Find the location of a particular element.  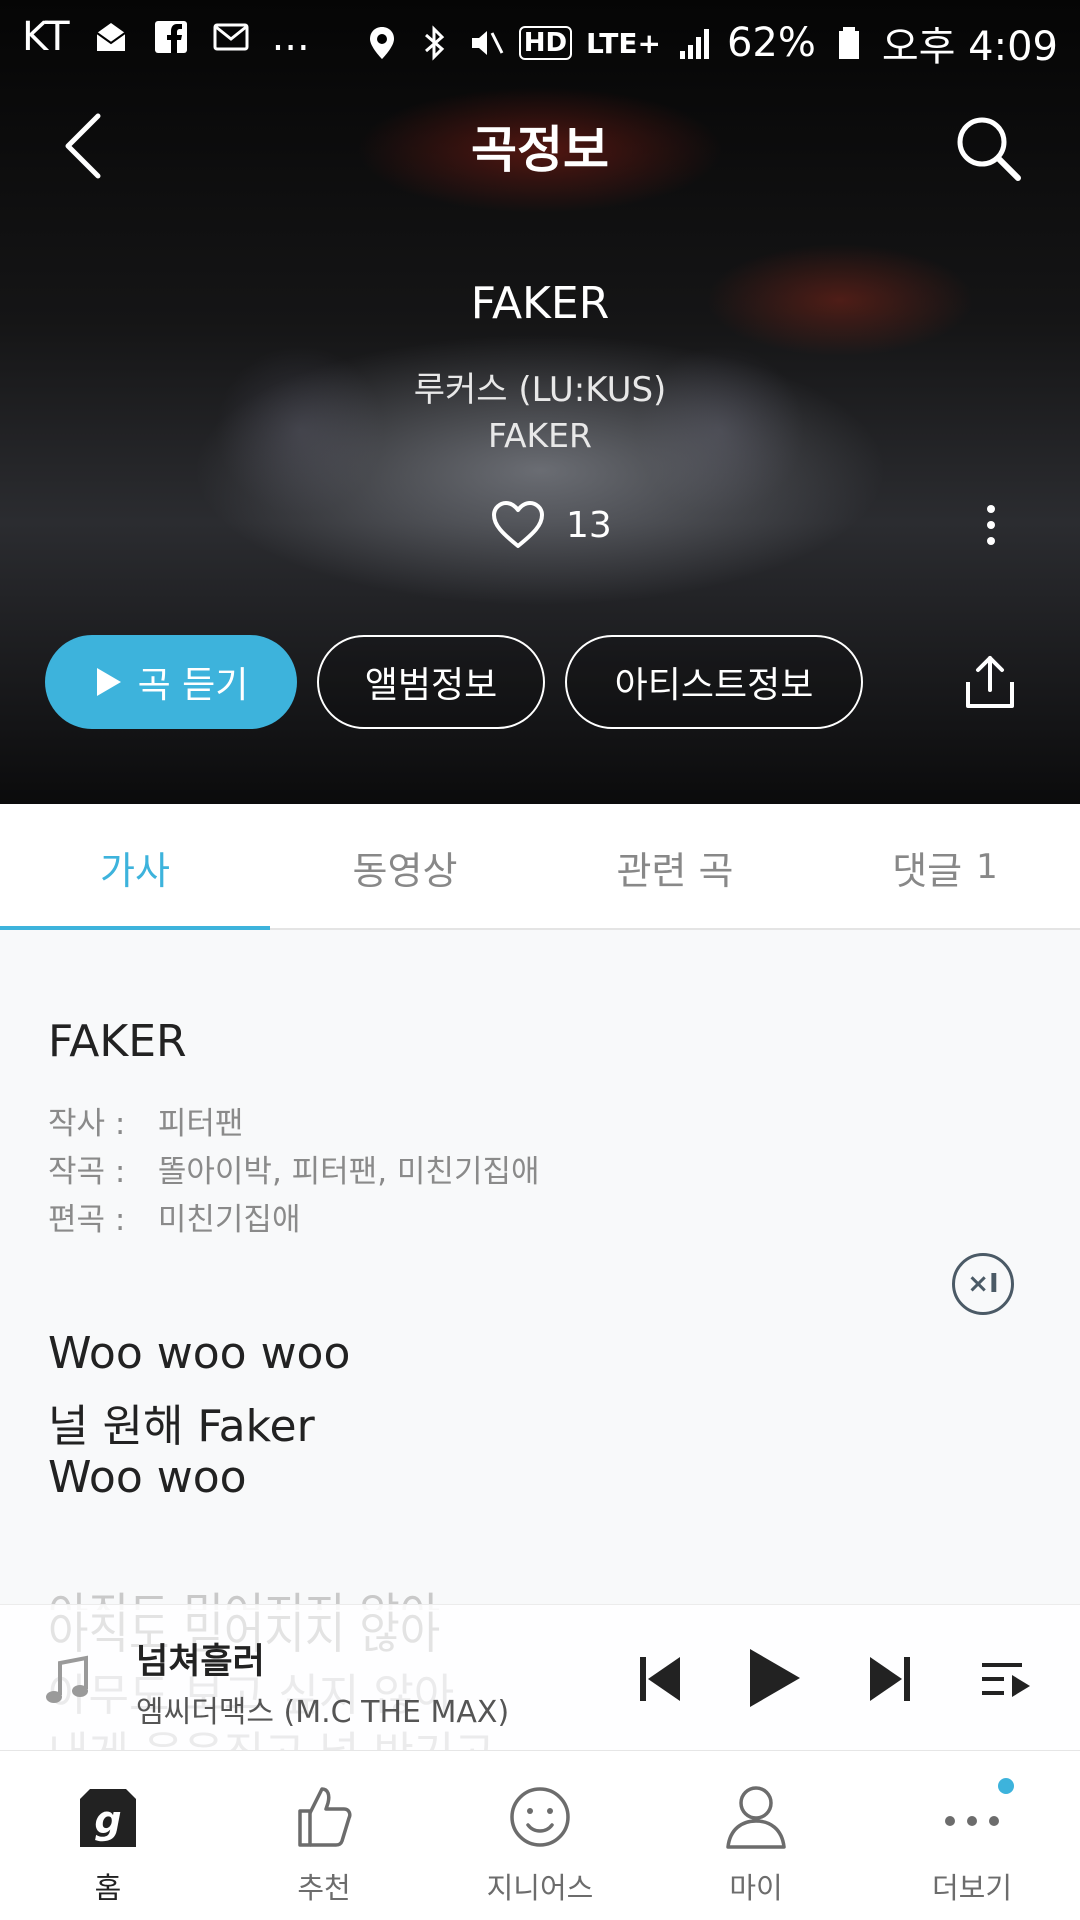

share-icon is located at coordinates (990, 682).